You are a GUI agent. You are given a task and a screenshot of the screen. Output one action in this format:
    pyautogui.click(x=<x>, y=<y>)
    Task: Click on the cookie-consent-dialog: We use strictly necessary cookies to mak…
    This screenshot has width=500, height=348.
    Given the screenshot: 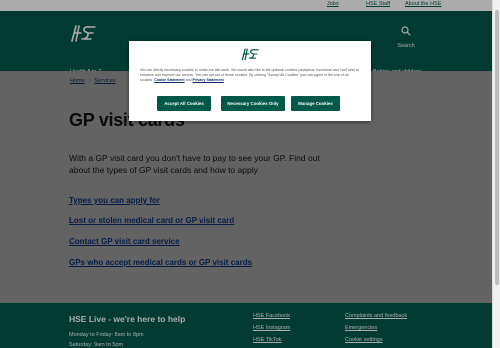 What is the action you would take?
    pyautogui.click(x=250, y=81)
    